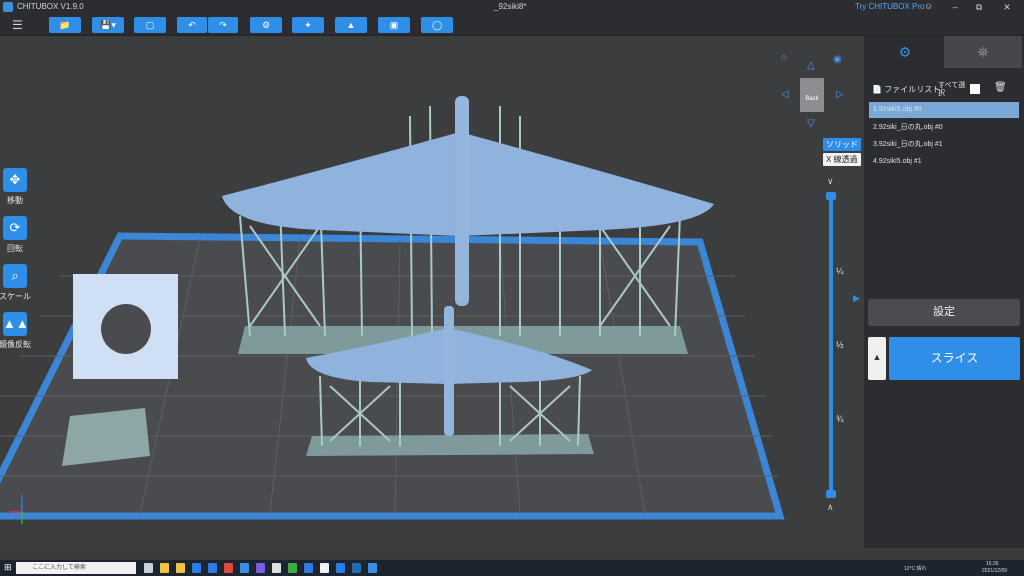 This screenshot has width=1024, height=576. Describe the element at coordinates (840, 419) in the screenshot. I see `slider-tick-three-quarters: ¾` at that location.